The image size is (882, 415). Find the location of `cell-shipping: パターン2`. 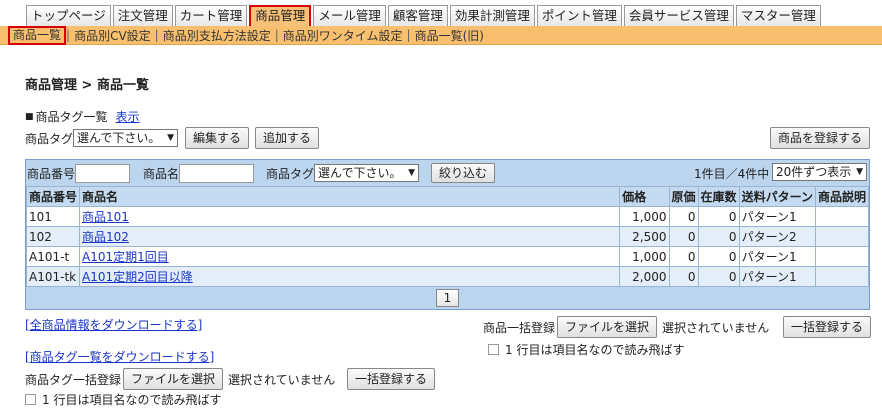

cell-shipping: パターン2 is located at coordinates (777, 236).